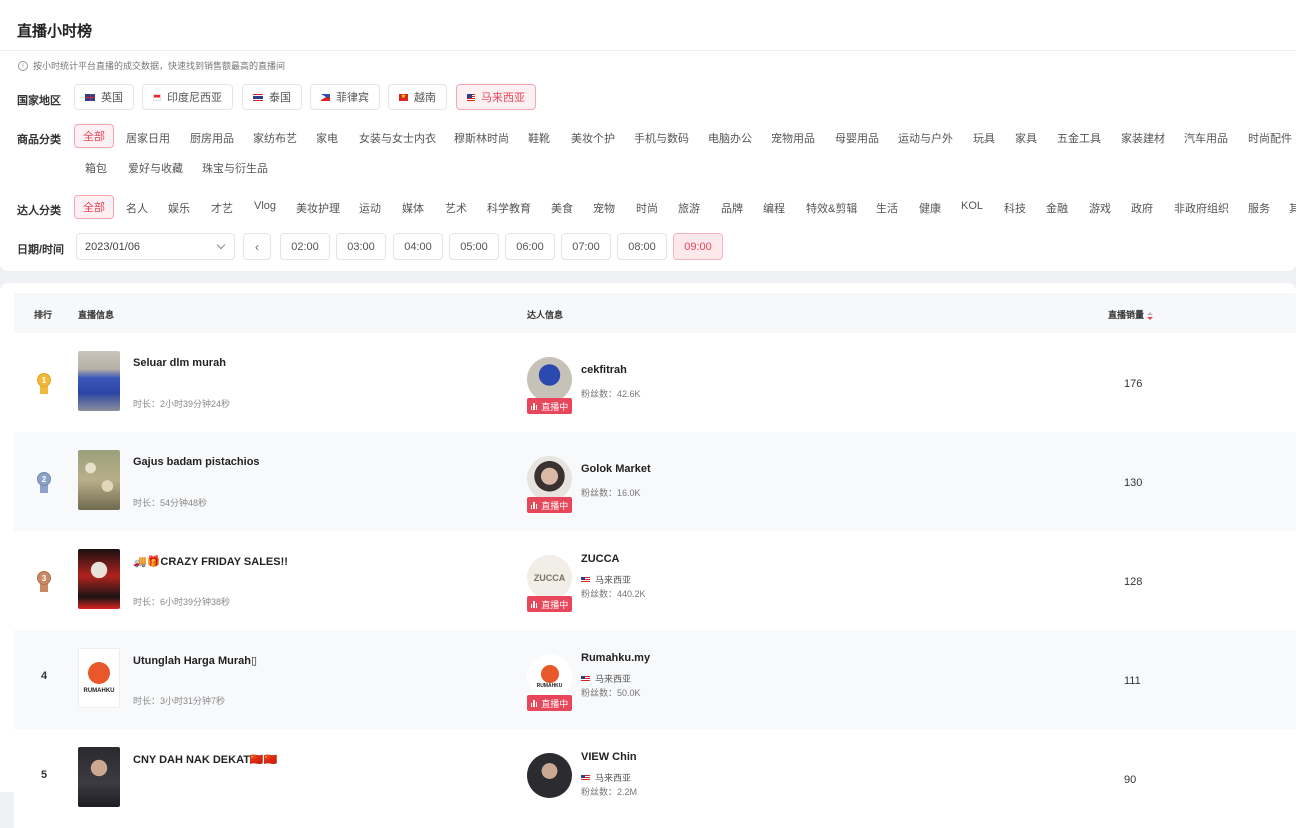 The height and width of the screenshot is (828, 1296). What do you see at coordinates (604, 208) in the screenshot?
I see `influencer-item: 宠物` at bounding box center [604, 208].